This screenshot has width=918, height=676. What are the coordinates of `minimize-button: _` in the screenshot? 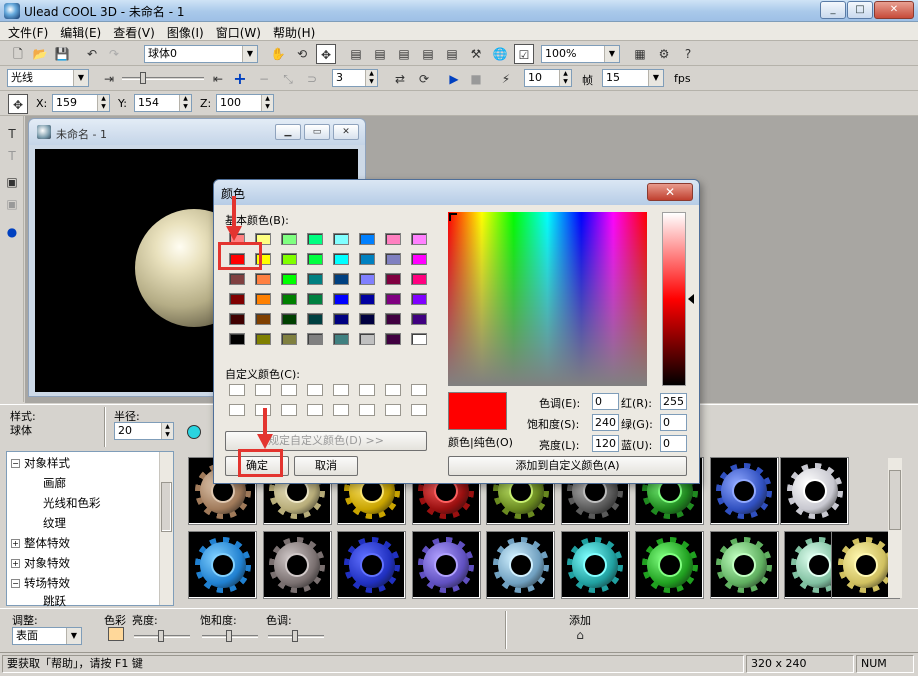 It's located at (833, 10).